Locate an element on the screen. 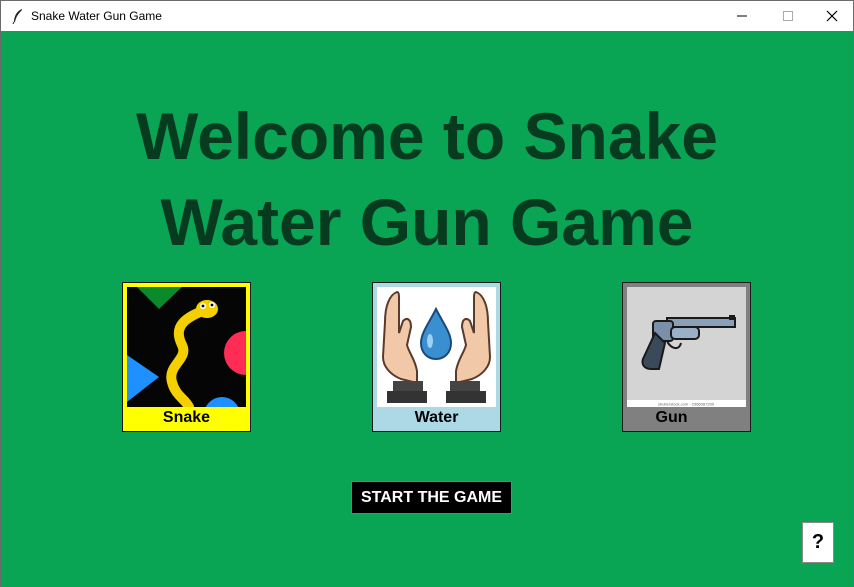  feather-icon is located at coordinates (17, 16).